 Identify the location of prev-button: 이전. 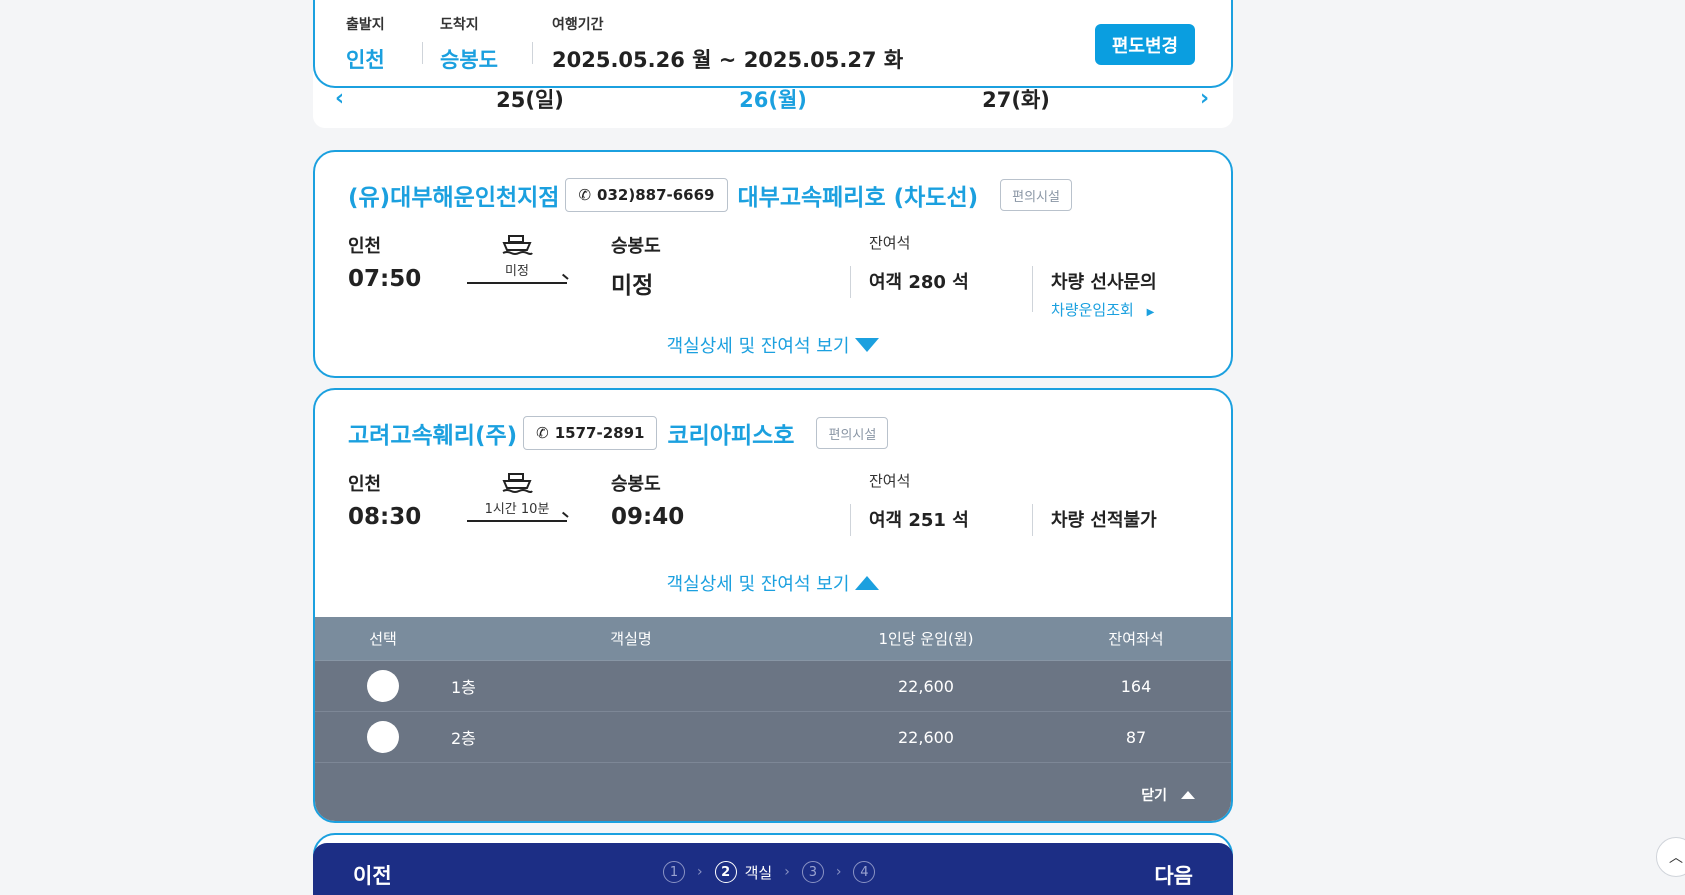
(372, 875).